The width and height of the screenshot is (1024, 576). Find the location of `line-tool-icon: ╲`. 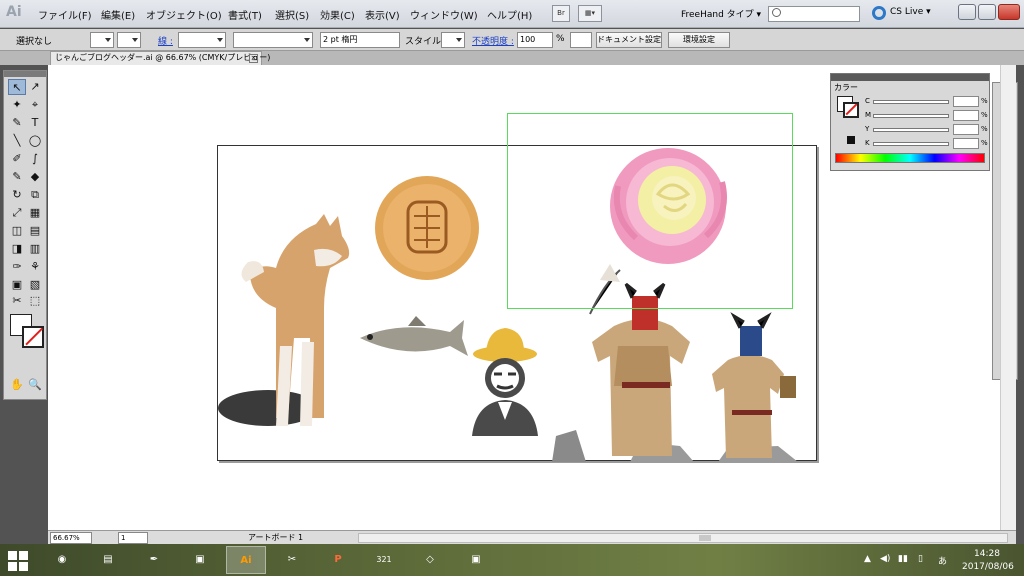

line-tool-icon: ╲ is located at coordinates (17, 141).